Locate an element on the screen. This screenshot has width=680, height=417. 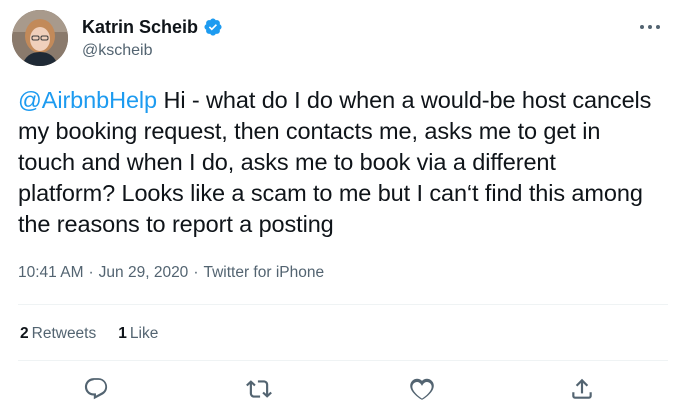
author-handle: @kscheib is located at coordinates (152, 51).